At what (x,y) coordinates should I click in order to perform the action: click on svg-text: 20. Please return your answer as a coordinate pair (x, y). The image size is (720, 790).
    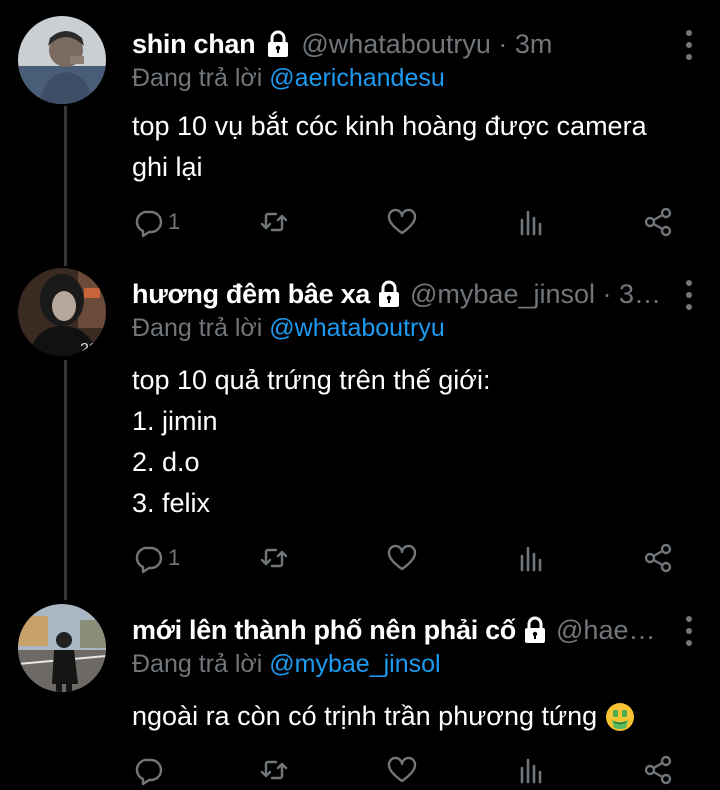
    Looking at the image, I should click on (89, 348).